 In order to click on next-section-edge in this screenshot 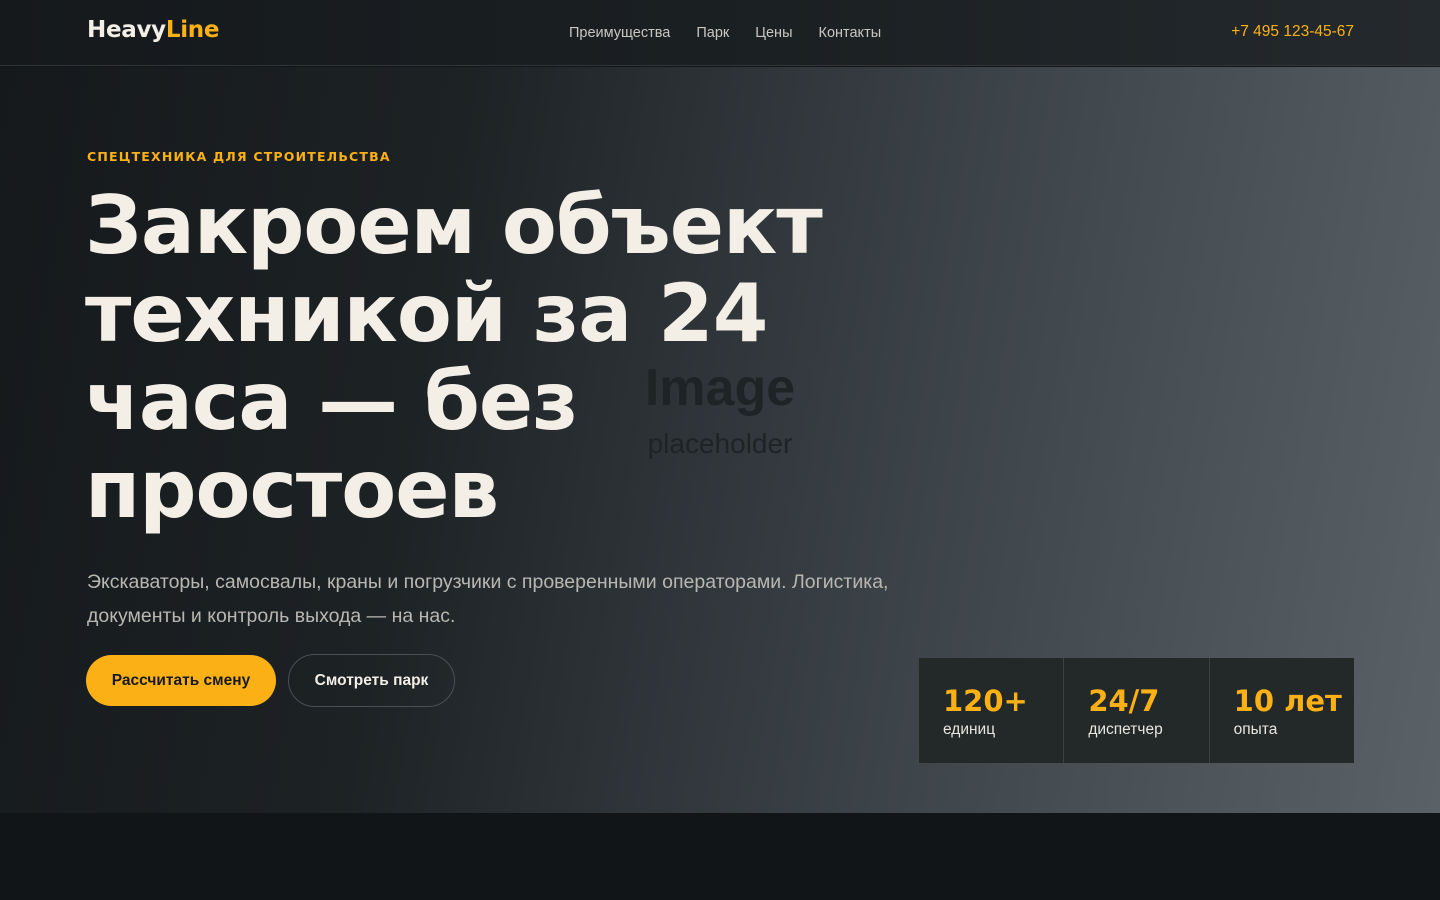, I will do `click(720, 856)`.